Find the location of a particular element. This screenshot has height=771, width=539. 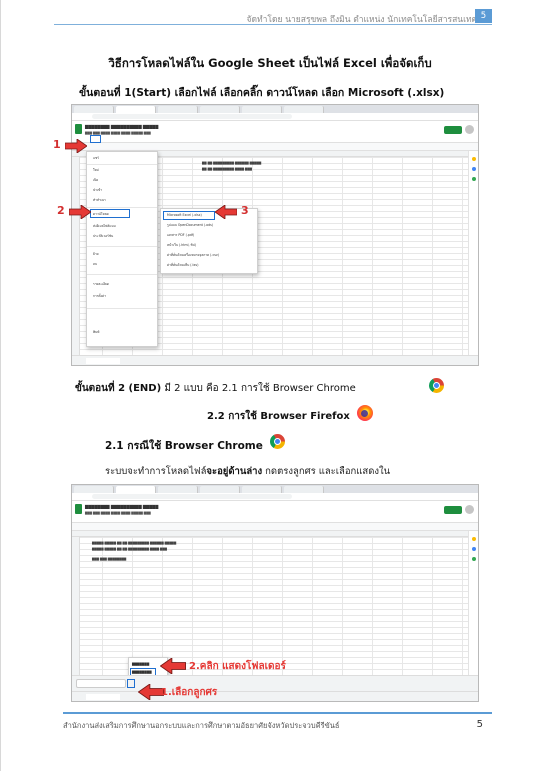

callout-number-2: 2 is located at coordinates (61, 210).